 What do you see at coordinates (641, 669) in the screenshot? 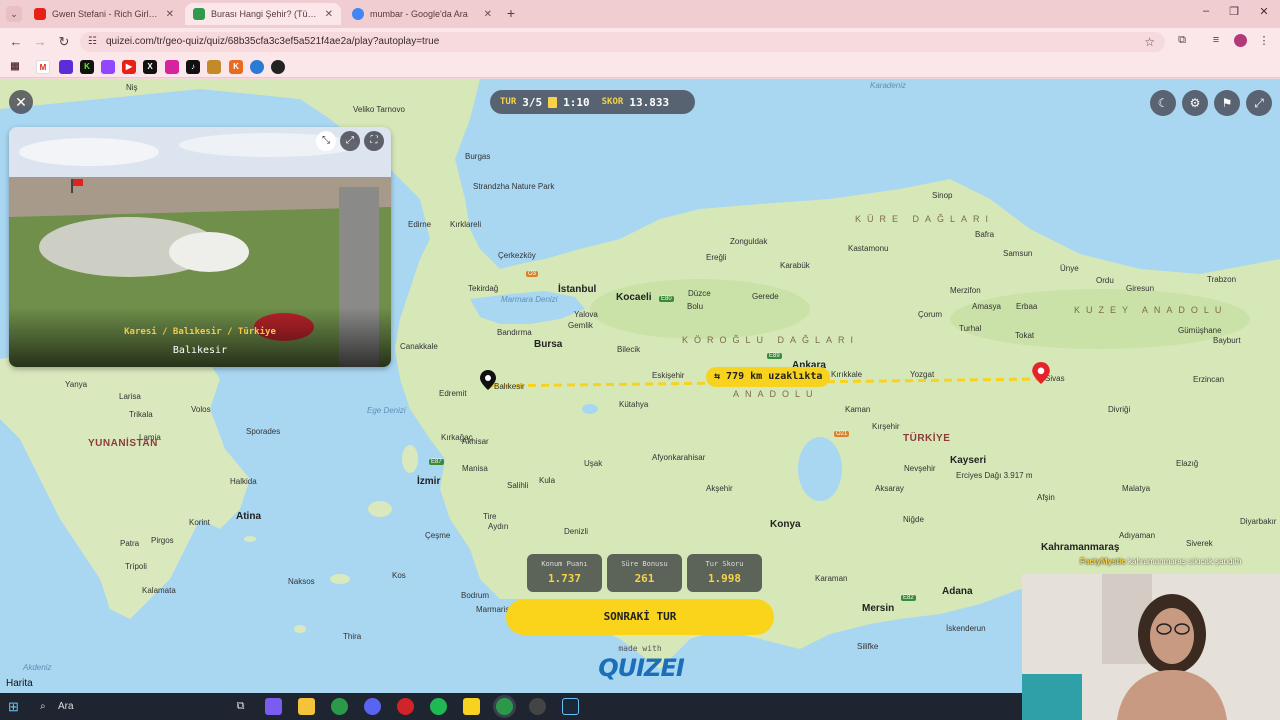
I see `quizei-logo: QUIZEI` at bounding box center [641, 669].